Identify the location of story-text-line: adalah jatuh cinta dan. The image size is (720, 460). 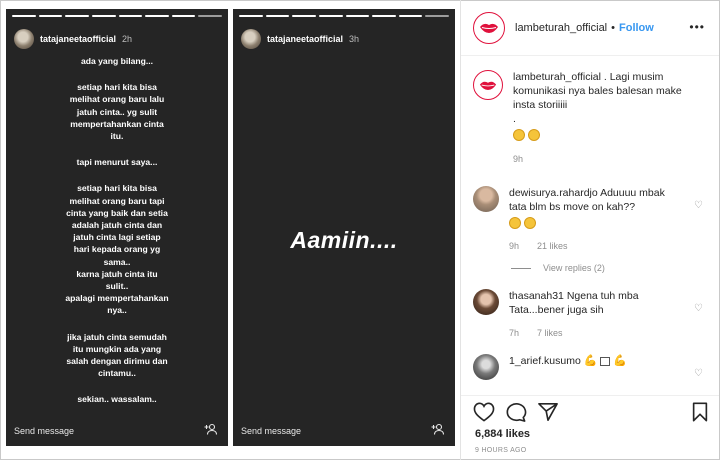
(117, 225).